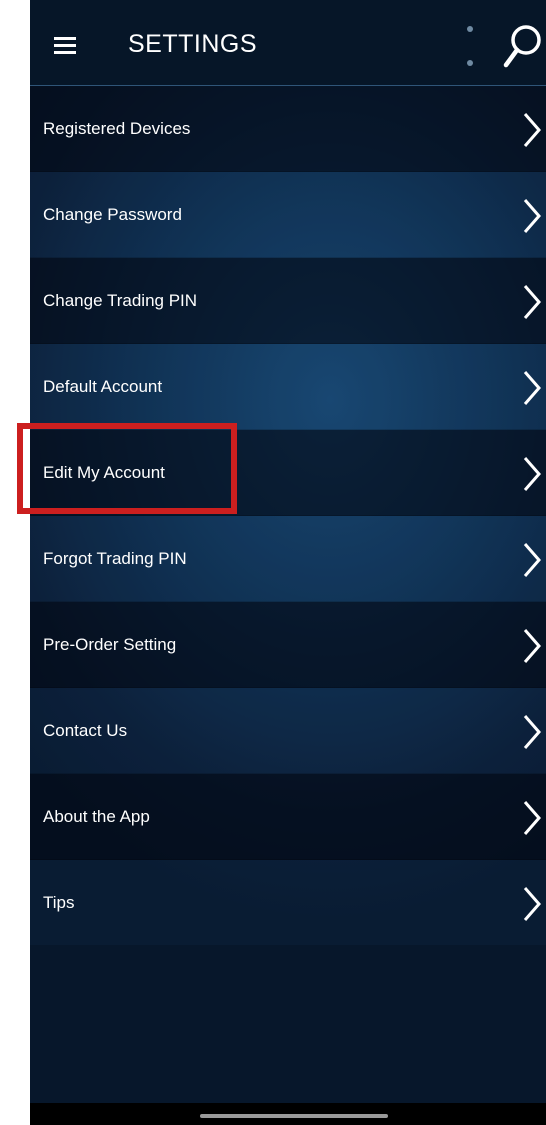 This screenshot has height=1125, width=546. What do you see at coordinates (96, 816) in the screenshot?
I see `menu-item-label: About the App` at bounding box center [96, 816].